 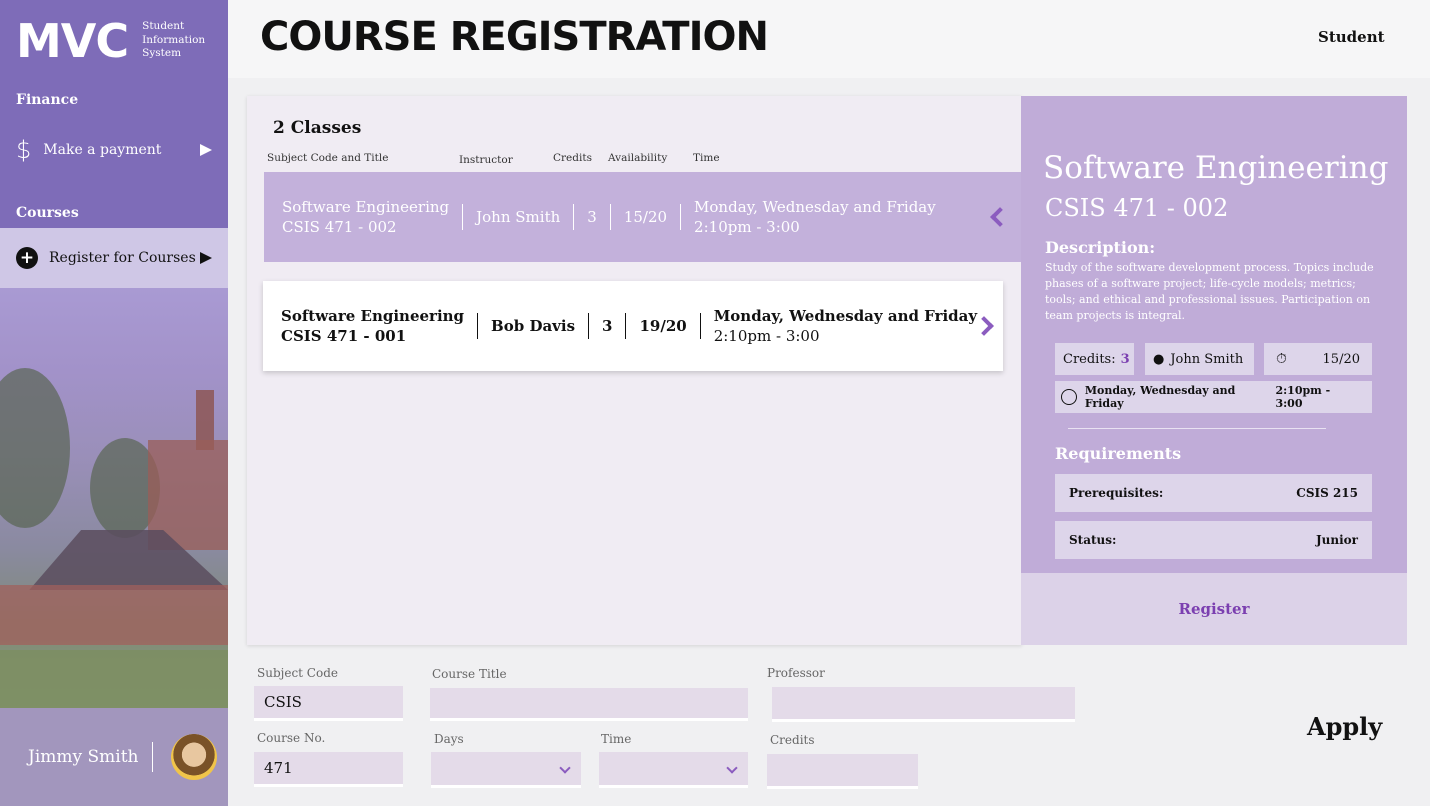 I want to click on status-label: Status:, so click(x=1093, y=540).